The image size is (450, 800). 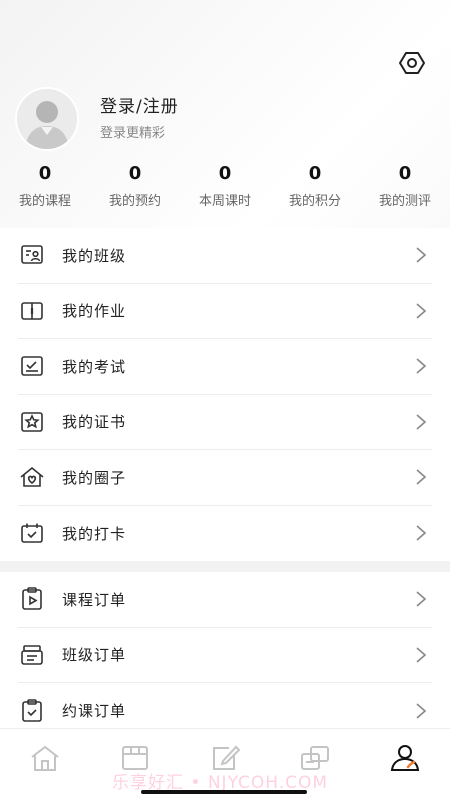 I want to click on stats-row: 0 我的课程 0 我的预约 0 本周课时 0 我的积分 0 我的测评, so click(x=225, y=190).